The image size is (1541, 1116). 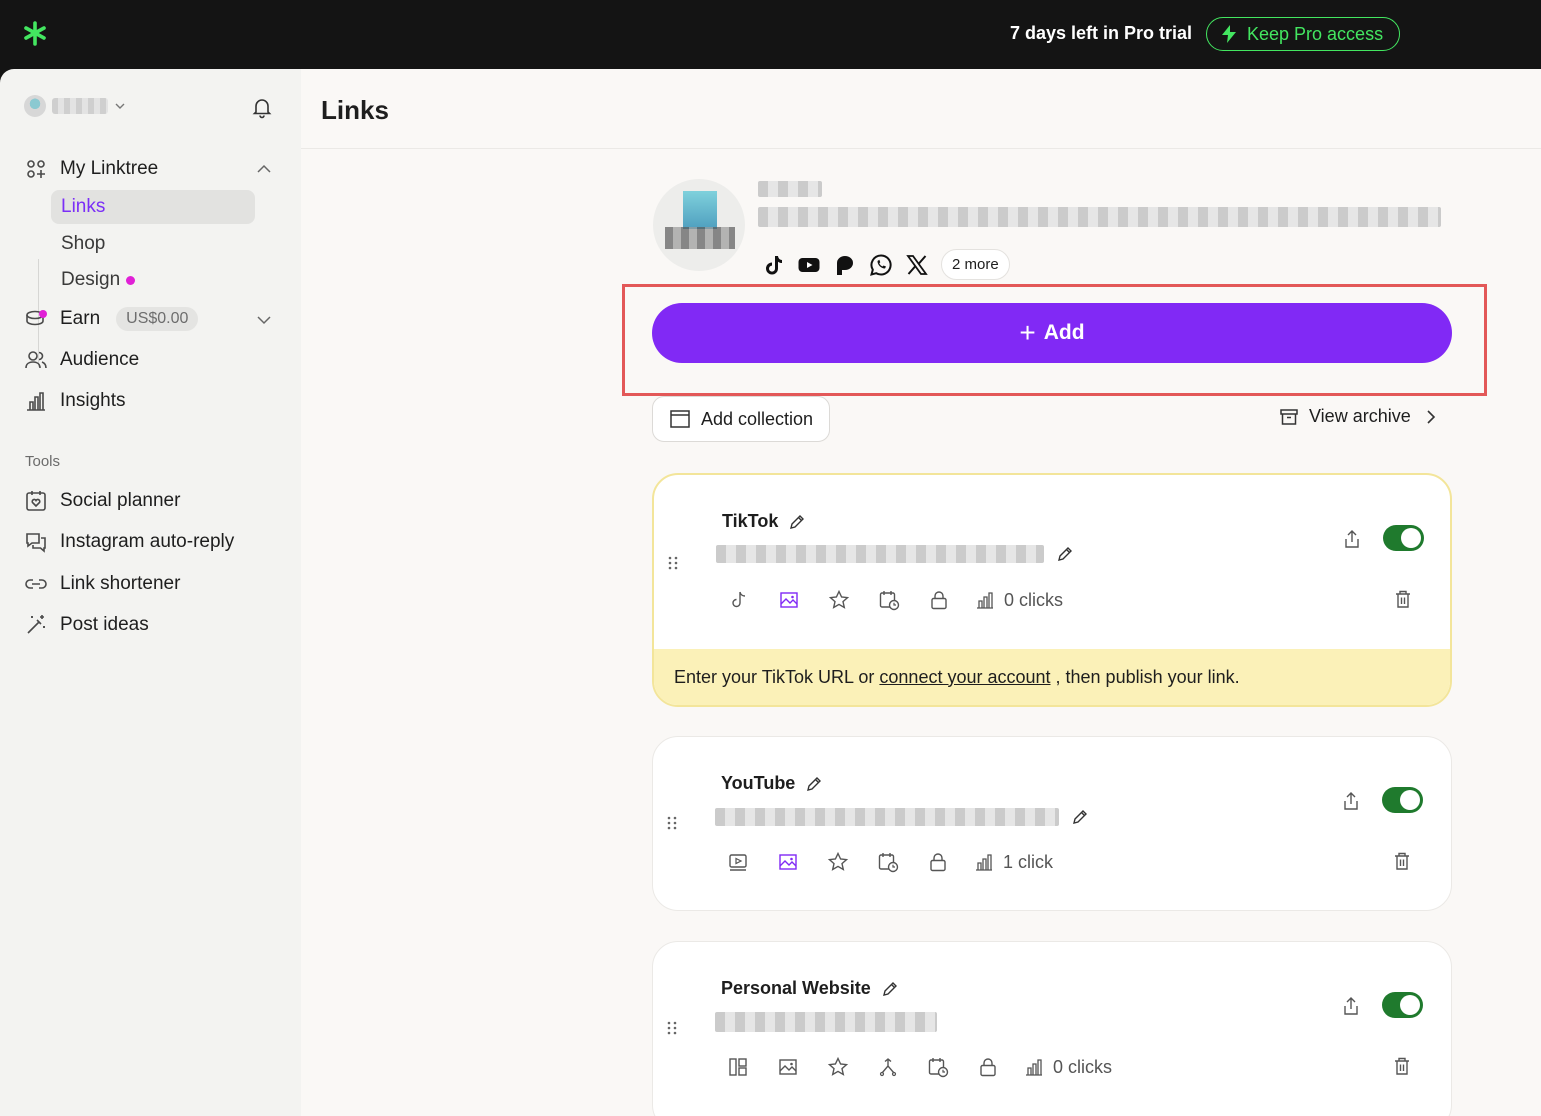 I want to click on nav-instagram-auto-reply: Instagram auto-reply, so click(x=129, y=542).